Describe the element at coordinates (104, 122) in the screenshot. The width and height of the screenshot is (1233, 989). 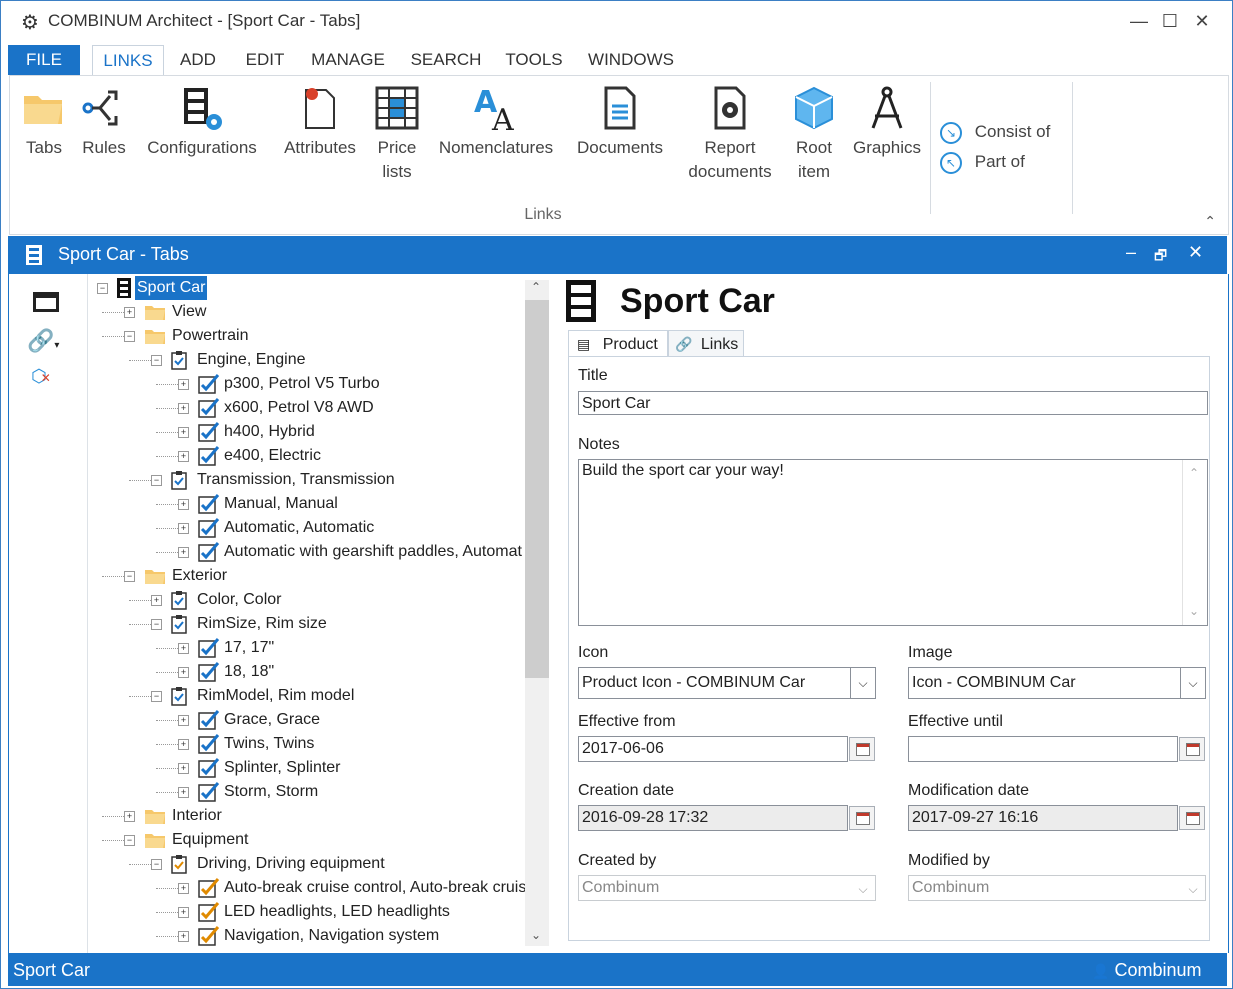
I see `ribbon-rules-button: Rules` at that location.